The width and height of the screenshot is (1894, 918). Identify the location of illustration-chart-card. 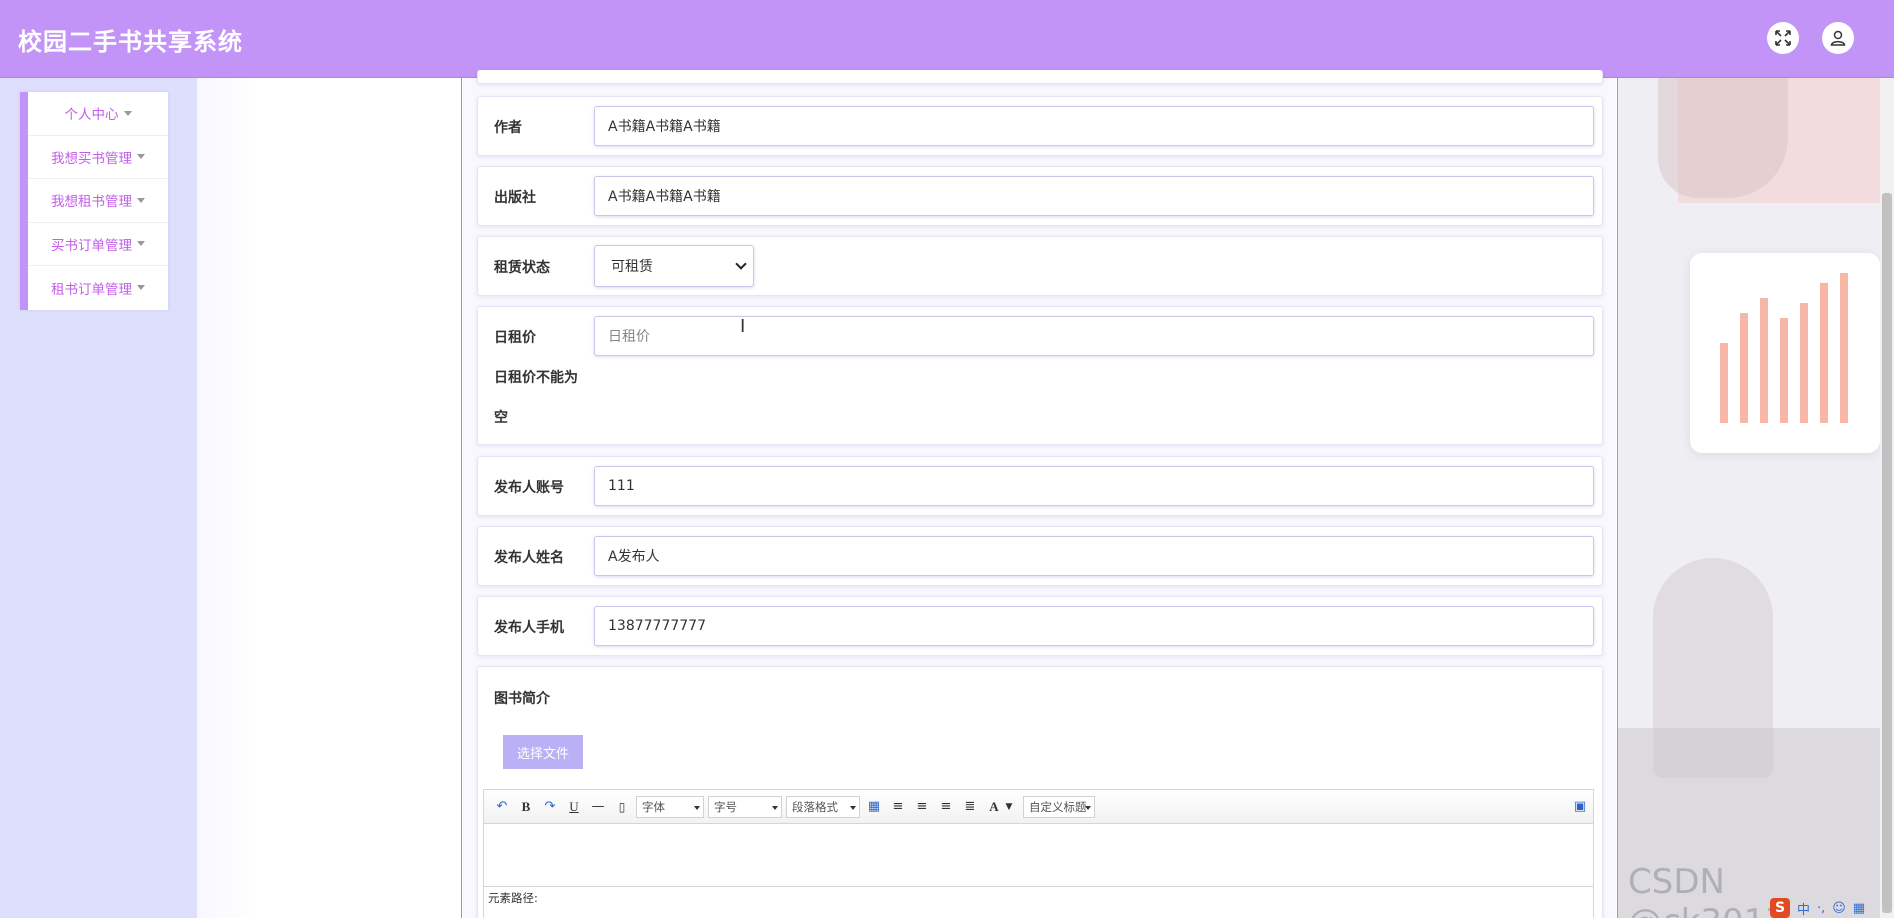
(1785, 353).